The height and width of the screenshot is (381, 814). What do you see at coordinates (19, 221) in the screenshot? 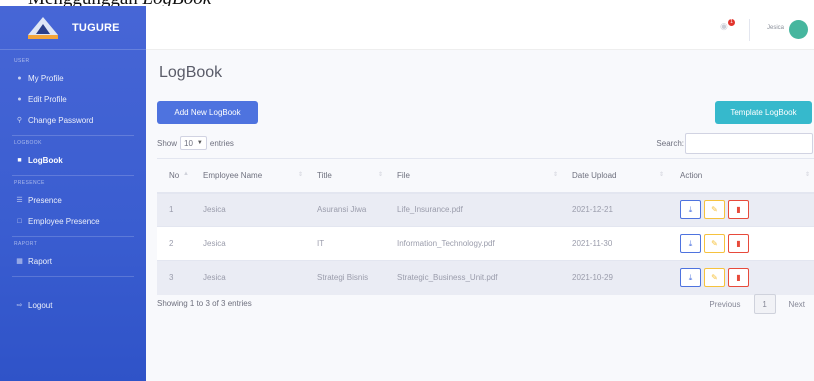
I see `calendar-icon: □` at bounding box center [19, 221].